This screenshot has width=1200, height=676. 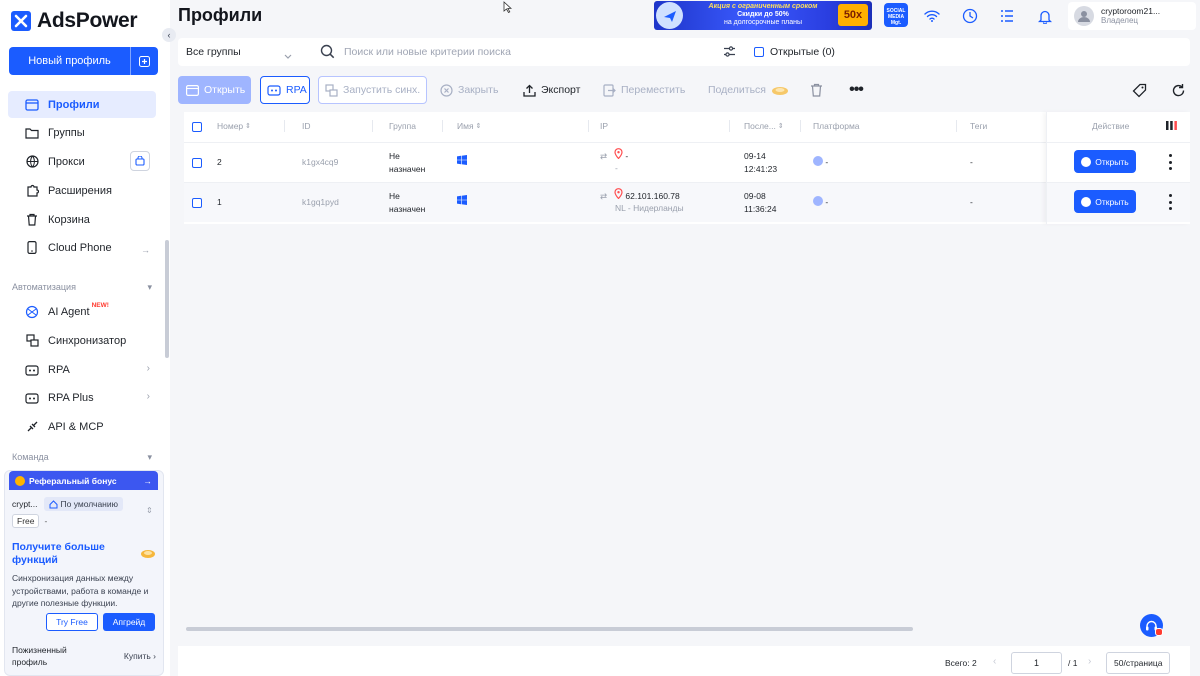 What do you see at coordinates (1178, 90) in the screenshot?
I see `refresh-icon` at bounding box center [1178, 90].